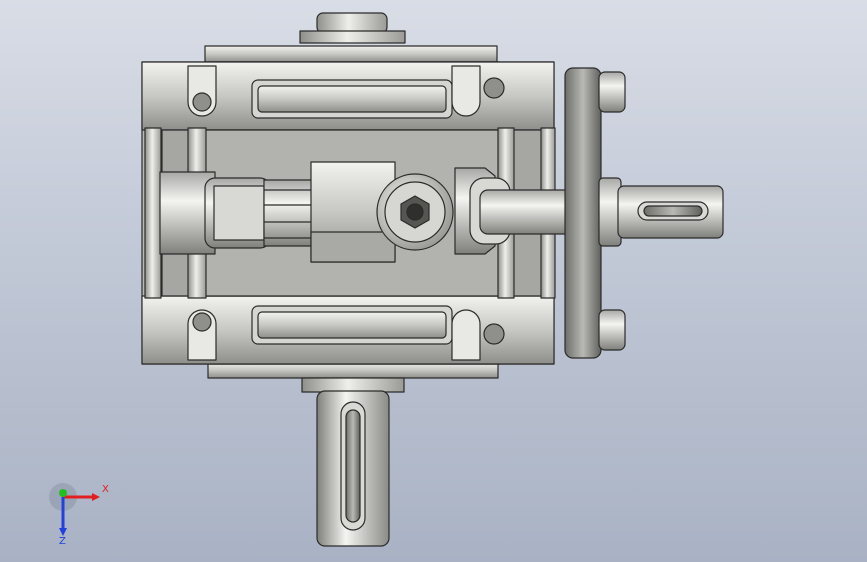 This screenshot has width=867, height=562. What do you see at coordinates (415, 212) in the screenshot?
I see `hex-bolt-boss` at bounding box center [415, 212].